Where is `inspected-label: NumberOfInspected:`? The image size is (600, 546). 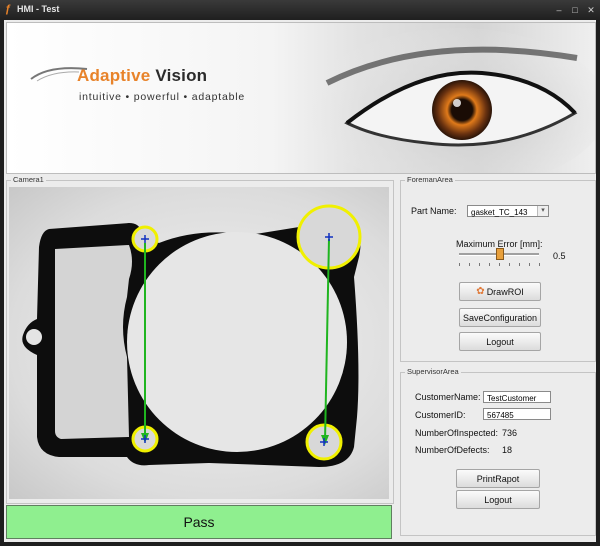
inspected-label: NumberOfInspected: is located at coordinates (457, 433).